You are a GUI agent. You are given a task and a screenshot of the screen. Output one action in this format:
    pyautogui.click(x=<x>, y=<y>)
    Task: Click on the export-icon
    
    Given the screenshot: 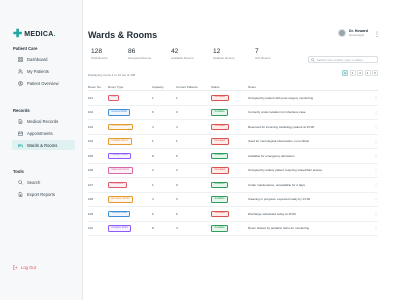 What is the action you would take?
    pyautogui.click(x=20, y=194)
    